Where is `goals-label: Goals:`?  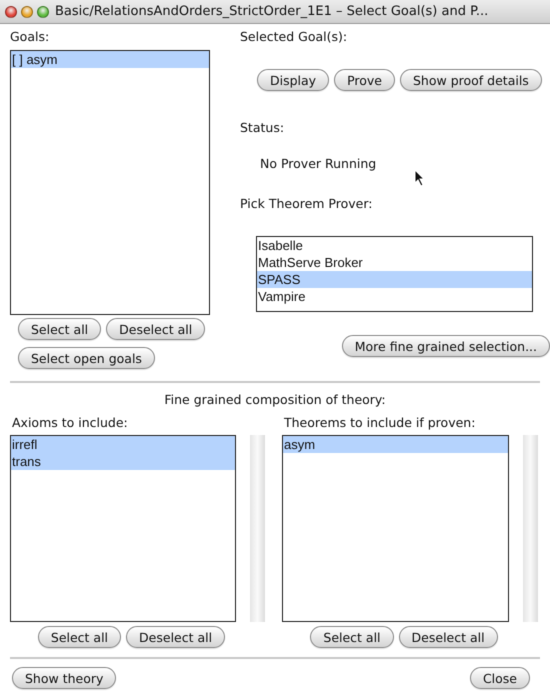 goals-label: Goals: is located at coordinates (30, 37).